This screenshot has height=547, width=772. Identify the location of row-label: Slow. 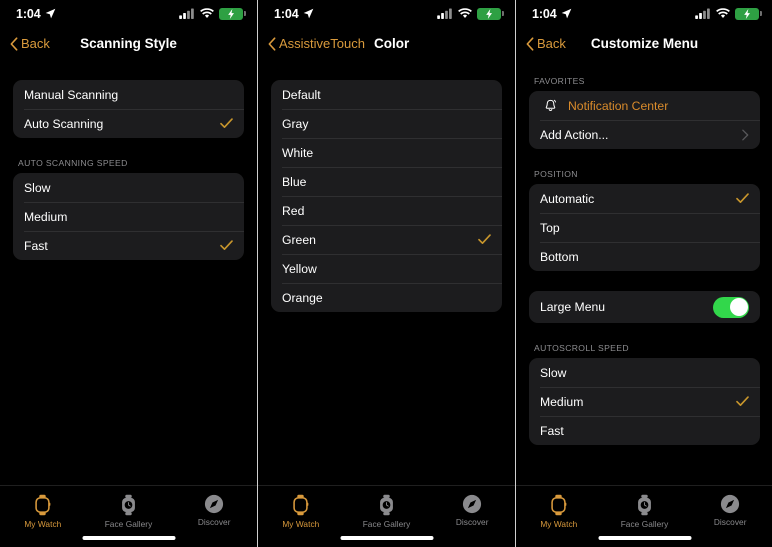
(37, 187).